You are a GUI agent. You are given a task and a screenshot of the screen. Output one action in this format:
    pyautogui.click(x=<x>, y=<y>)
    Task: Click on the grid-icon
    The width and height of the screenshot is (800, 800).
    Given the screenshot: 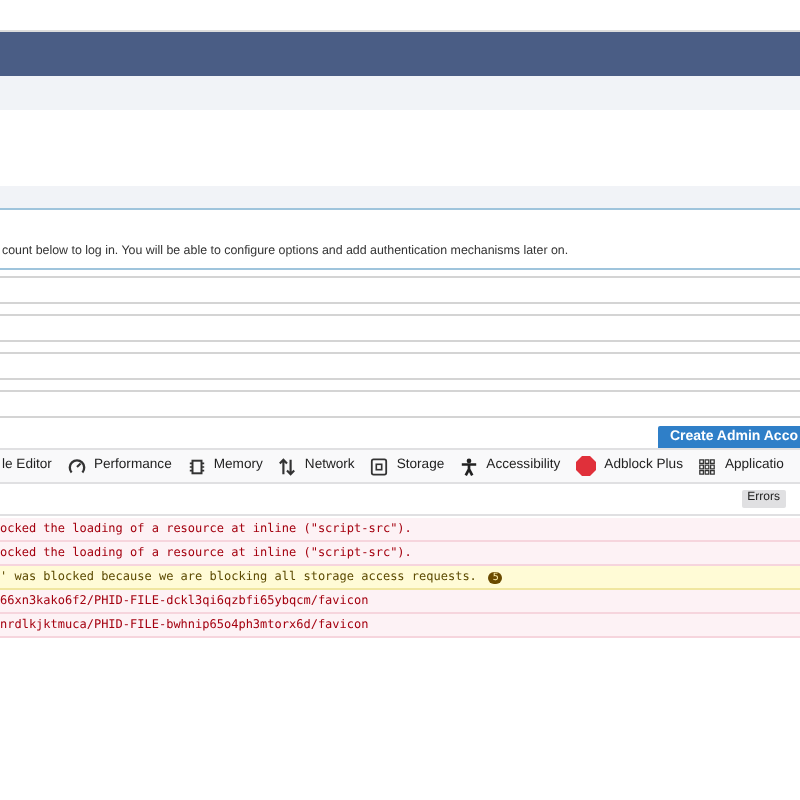 What is the action you would take?
    pyautogui.click(x=707, y=466)
    